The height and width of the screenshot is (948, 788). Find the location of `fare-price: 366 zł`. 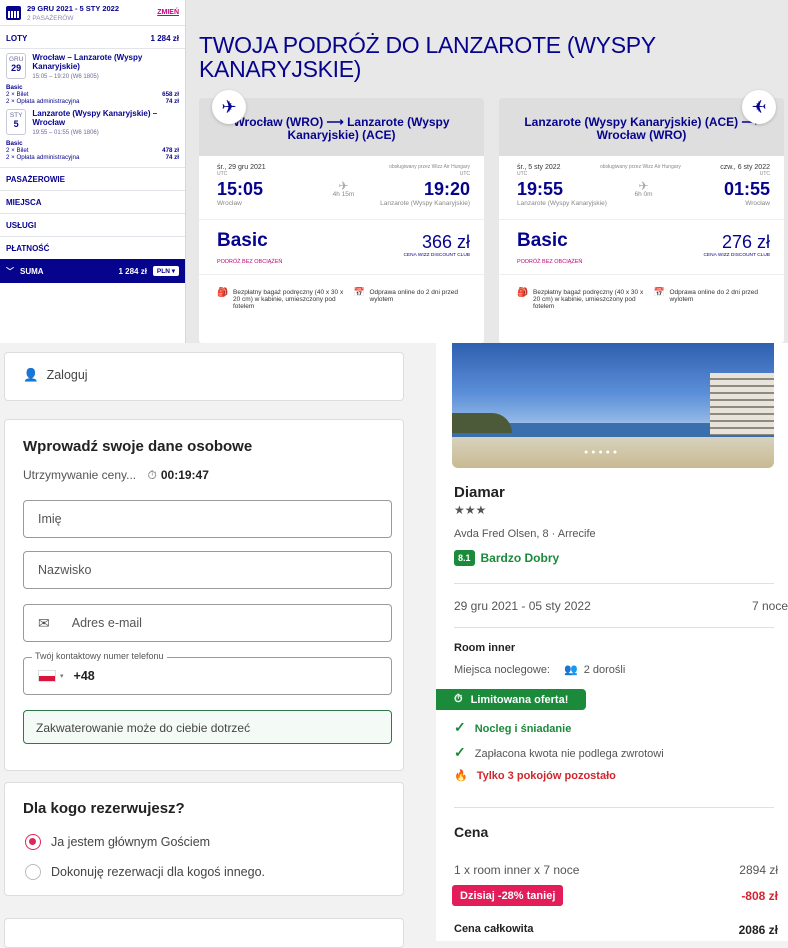

fare-price: 366 zł is located at coordinates (445, 242).